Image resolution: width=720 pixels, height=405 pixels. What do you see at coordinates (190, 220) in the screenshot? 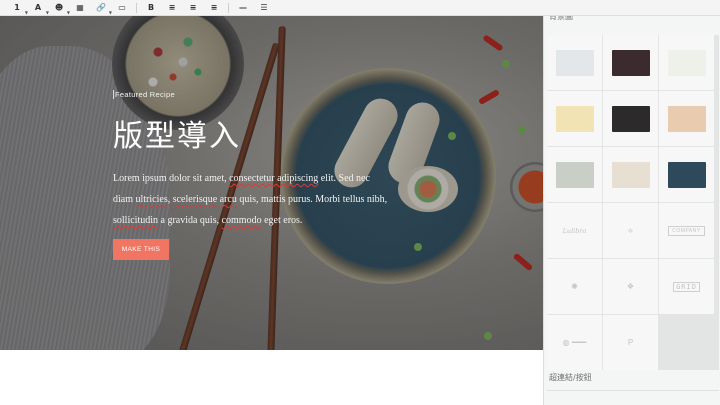
I see `body-text-run: a gravida quis,` at bounding box center [190, 220].